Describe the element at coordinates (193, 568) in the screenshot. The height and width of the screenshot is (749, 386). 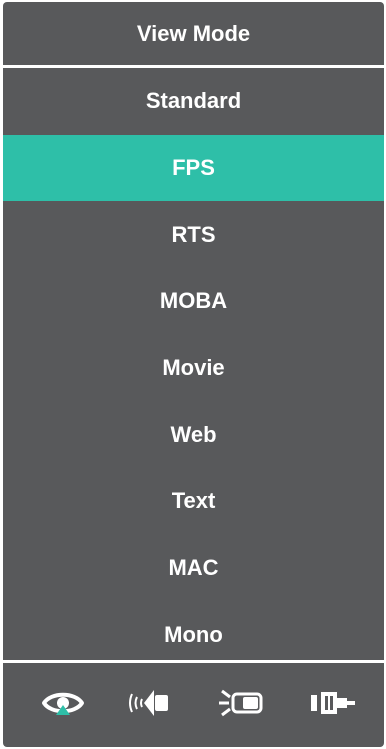
I see `menu-item-mac: MAC` at that location.